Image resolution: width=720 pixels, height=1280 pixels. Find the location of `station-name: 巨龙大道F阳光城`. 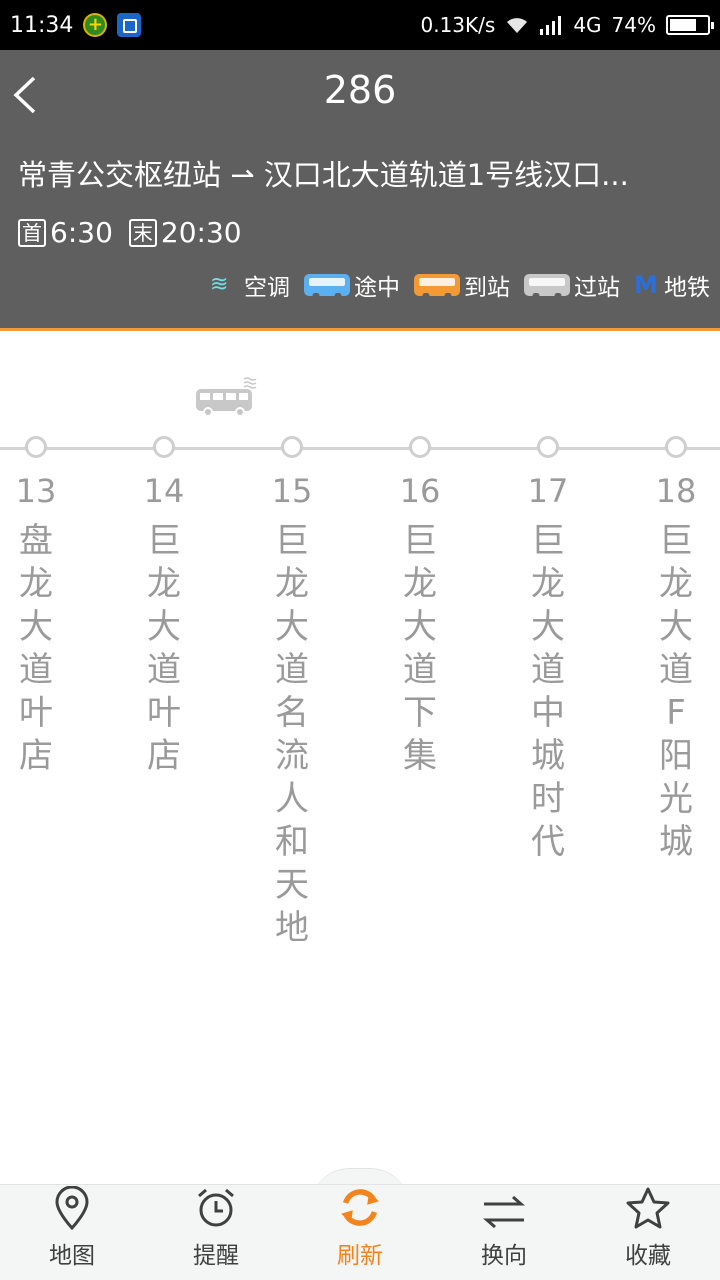

station-name: 巨龙大道F阳光城 is located at coordinates (676, 691).